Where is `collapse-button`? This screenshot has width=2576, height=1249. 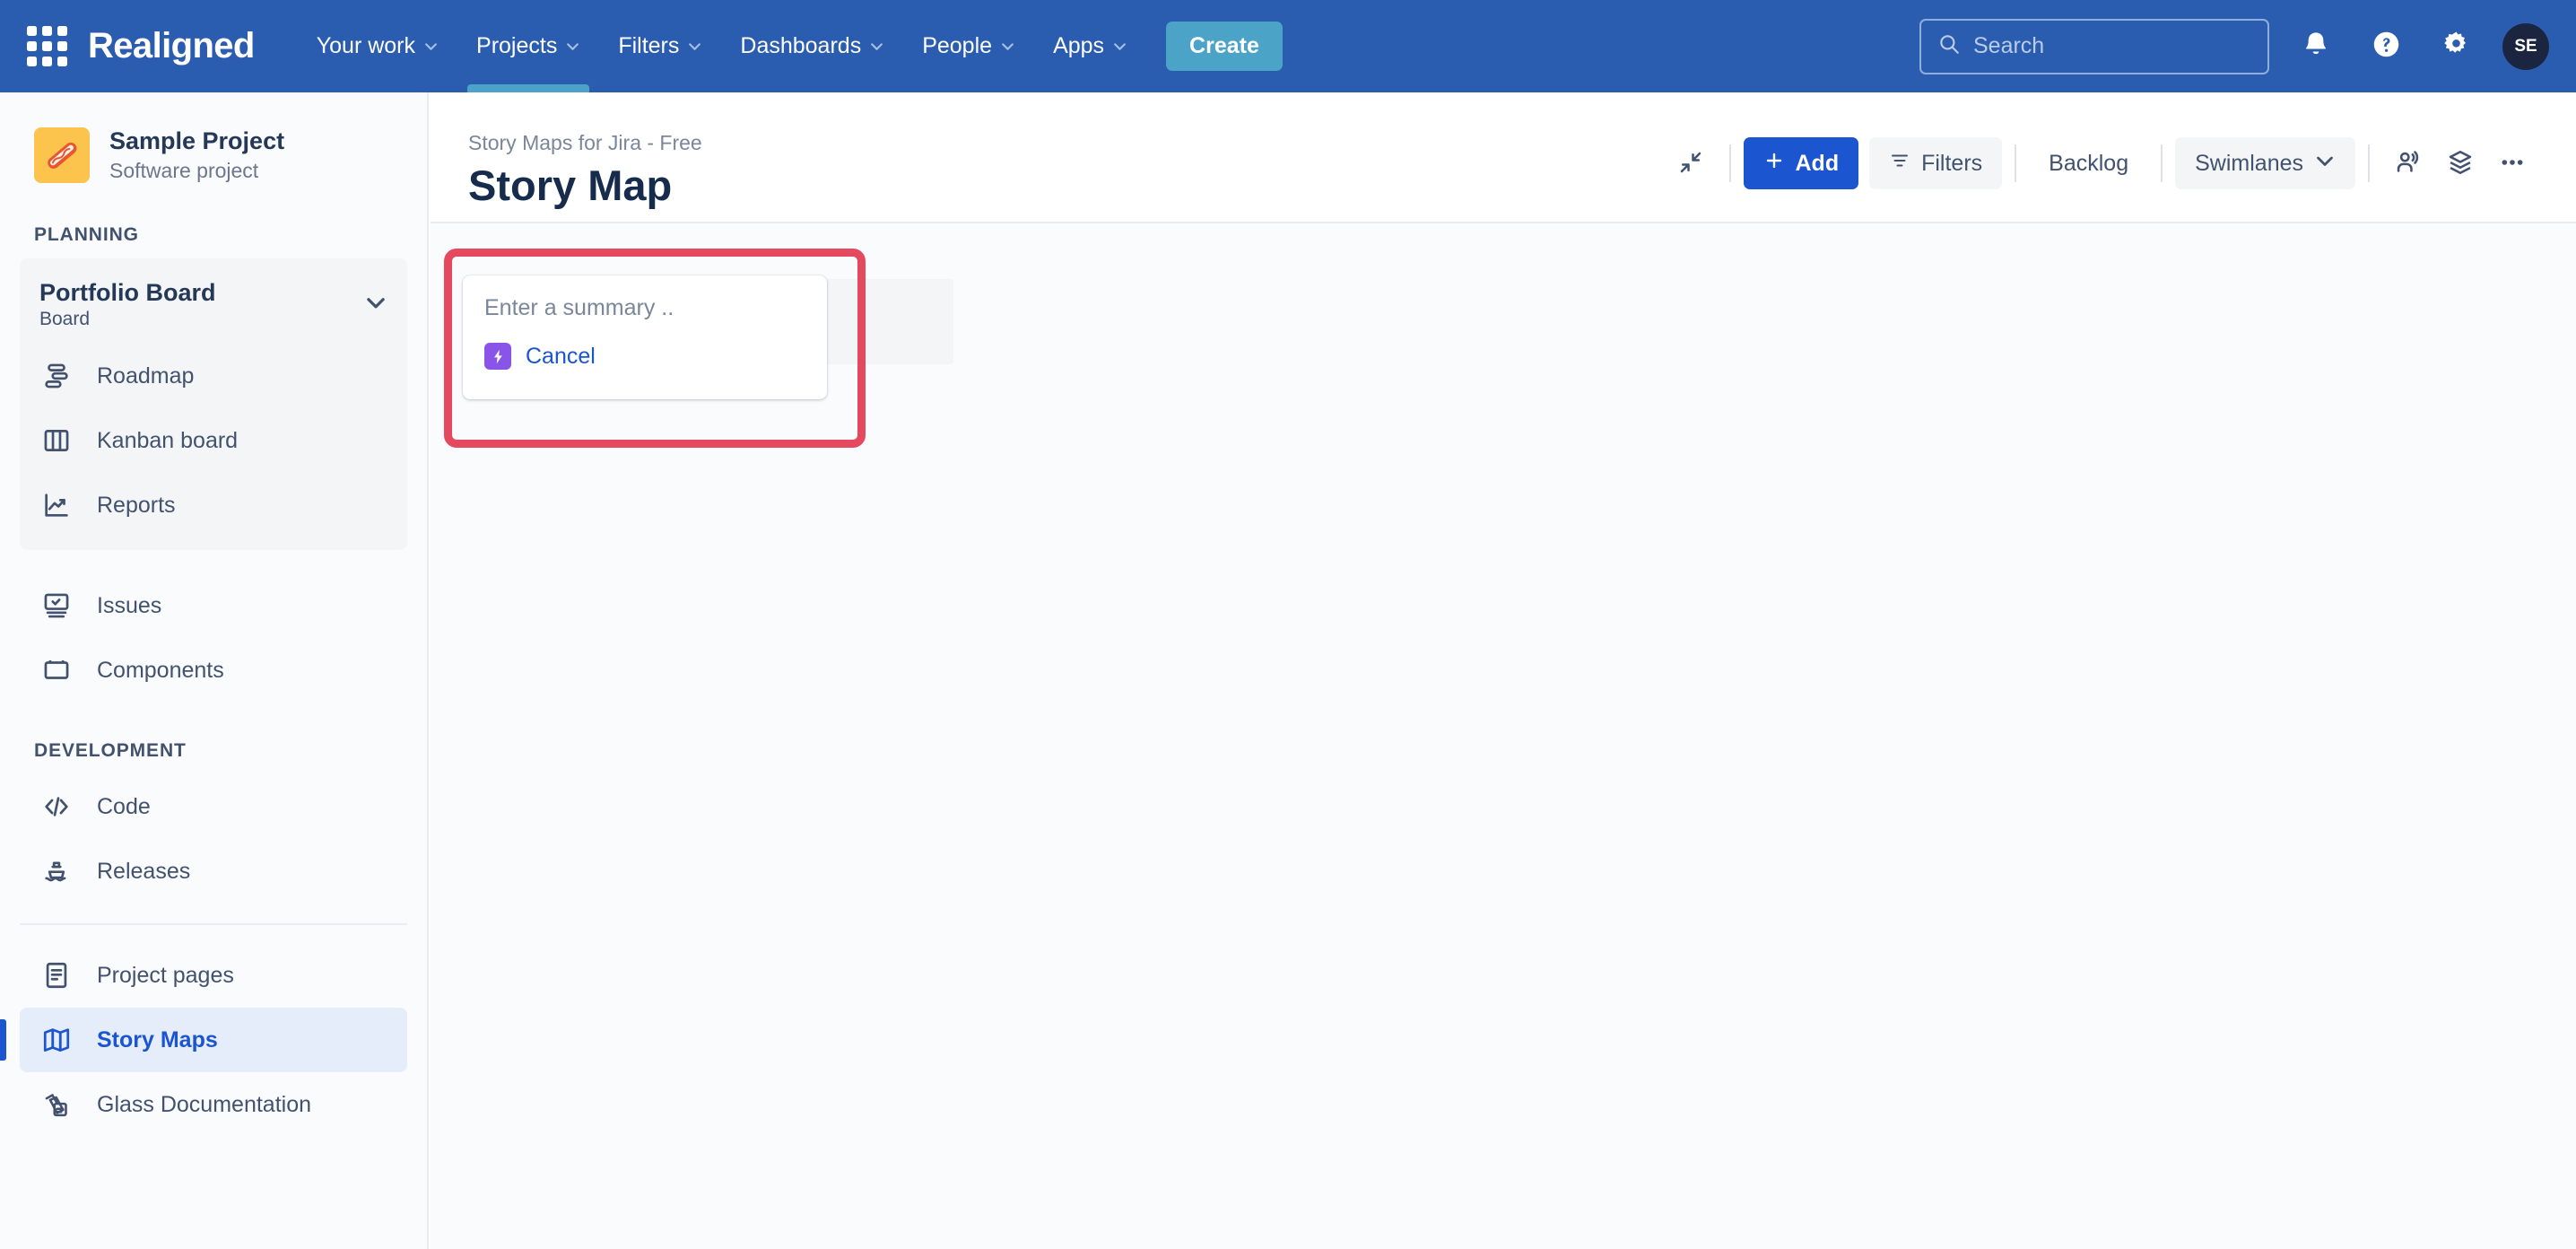 collapse-button is located at coordinates (1691, 163).